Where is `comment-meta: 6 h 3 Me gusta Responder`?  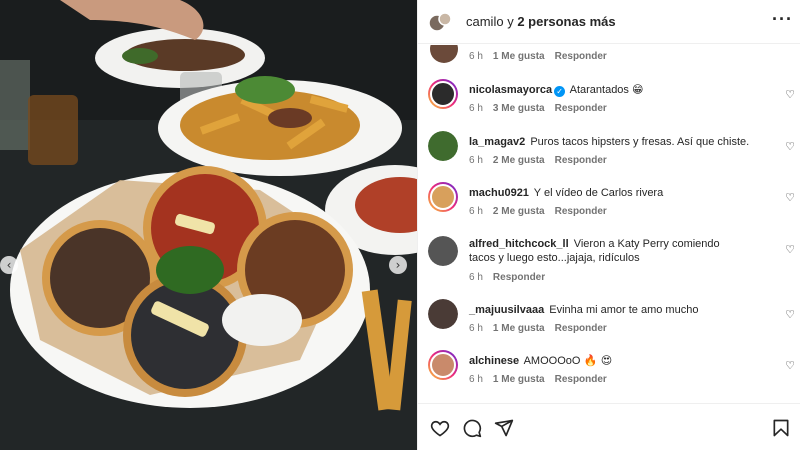 comment-meta: 6 h 3 Me gusta Responder is located at coordinates (538, 108).